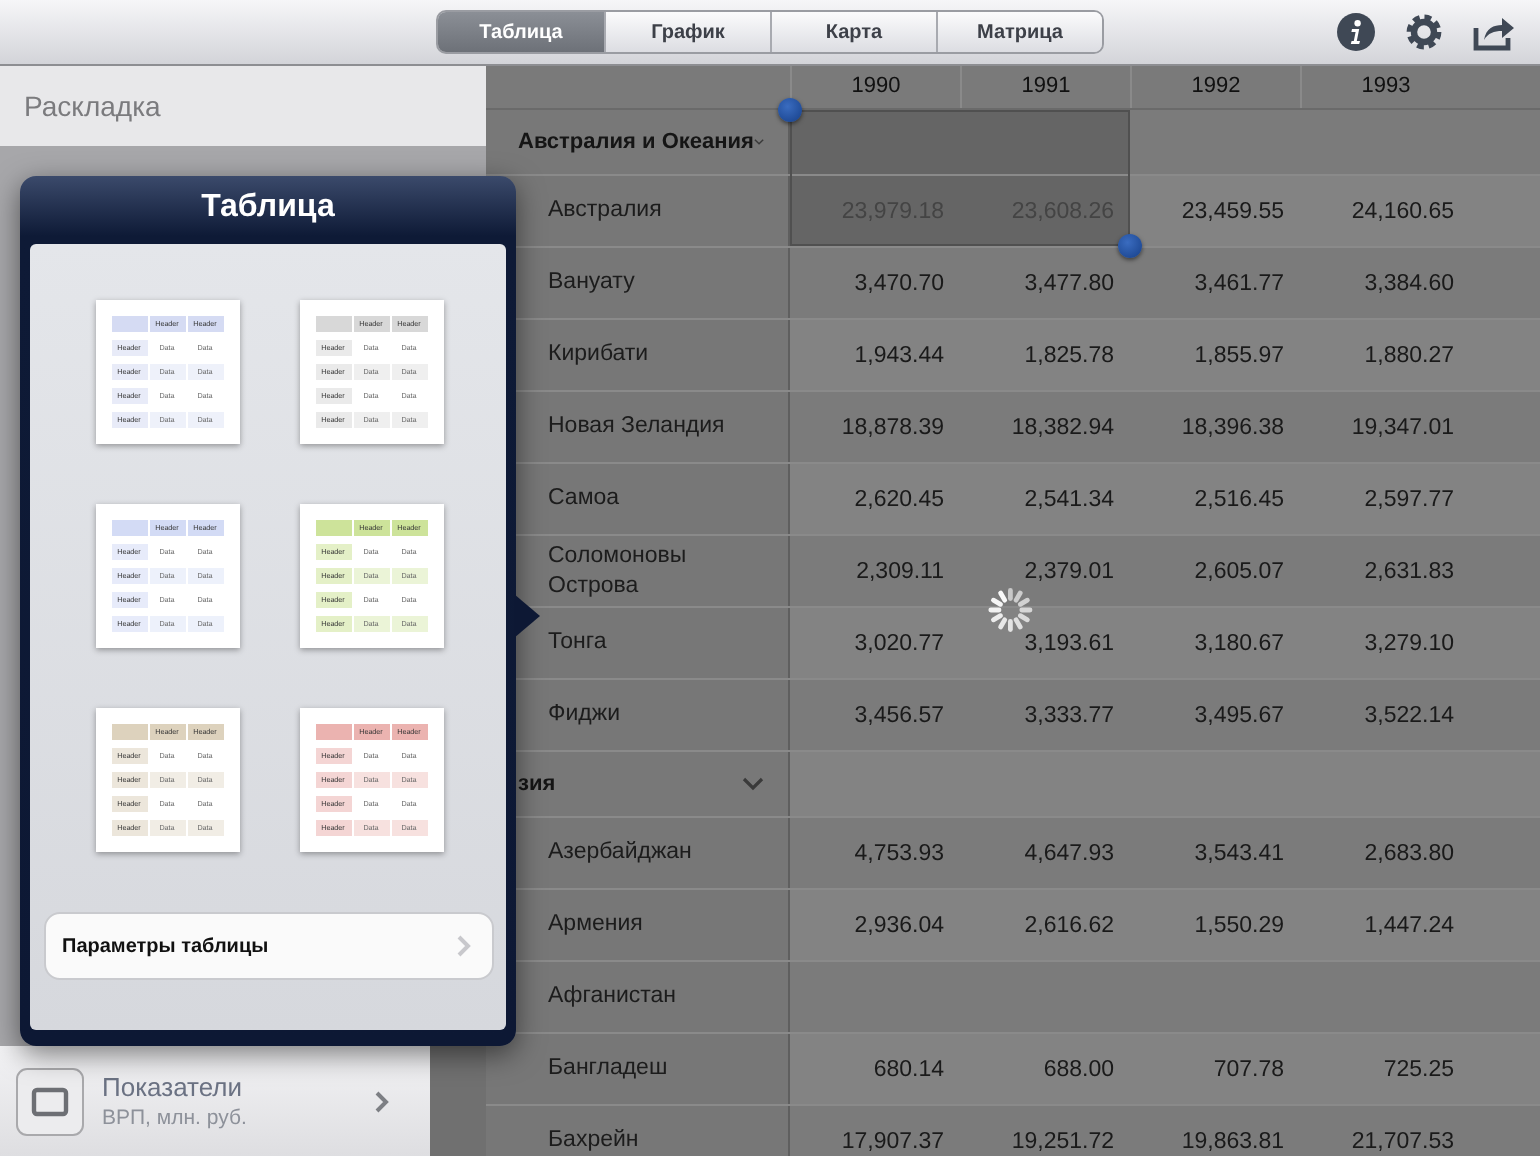 The height and width of the screenshot is (1156, 1540). Describe the element at coordinates (521, 32) in the screenshot. I see `tab: Таблица` at that location.